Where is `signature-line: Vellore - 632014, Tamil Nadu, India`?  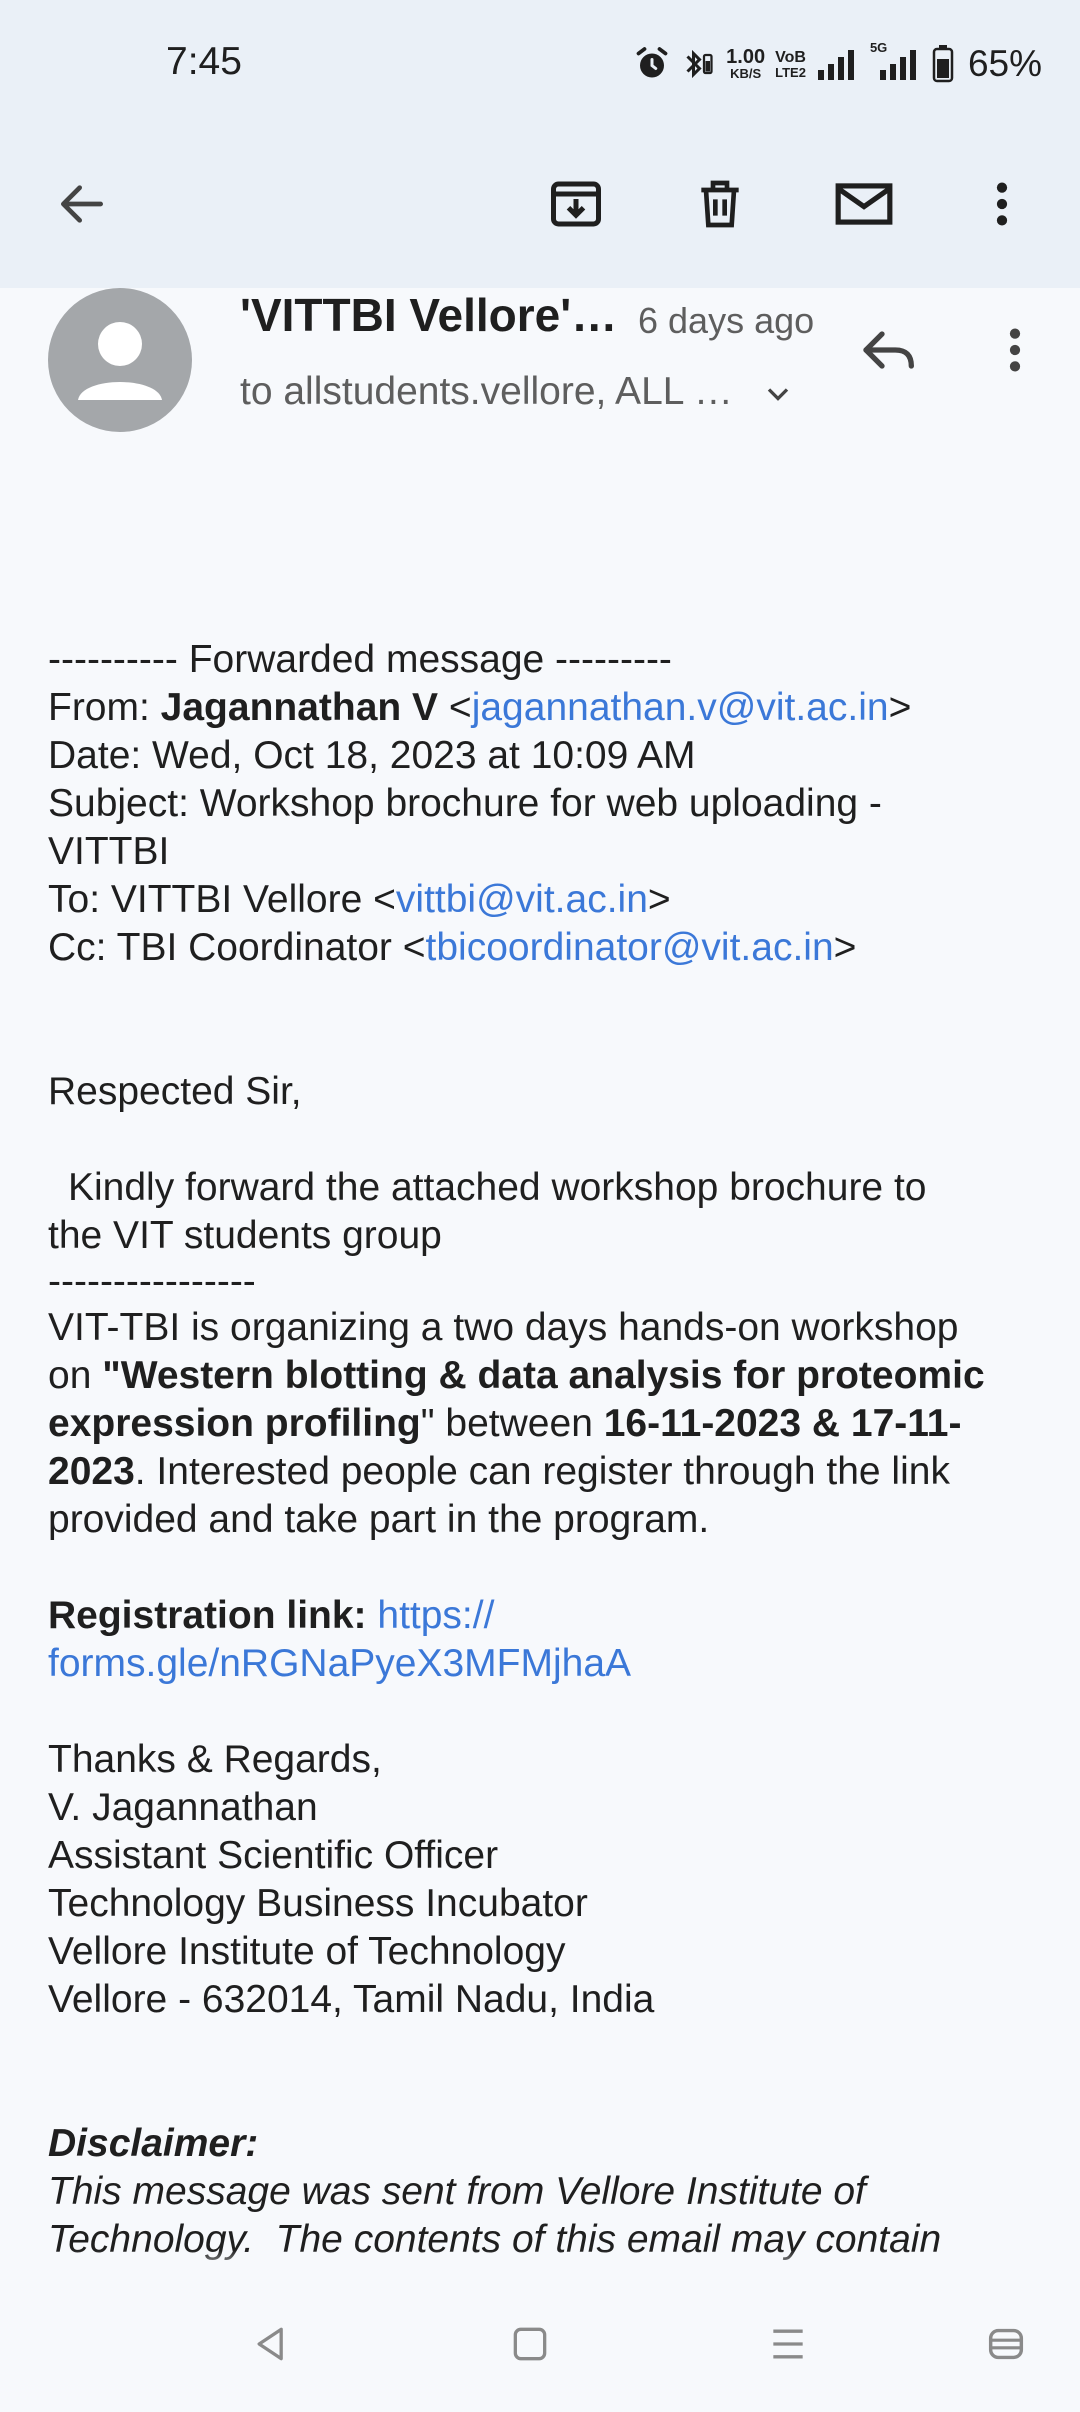
signature-line: Vellore - 632014, Tamil Nadu, India is located at coordinates (351, 1999).